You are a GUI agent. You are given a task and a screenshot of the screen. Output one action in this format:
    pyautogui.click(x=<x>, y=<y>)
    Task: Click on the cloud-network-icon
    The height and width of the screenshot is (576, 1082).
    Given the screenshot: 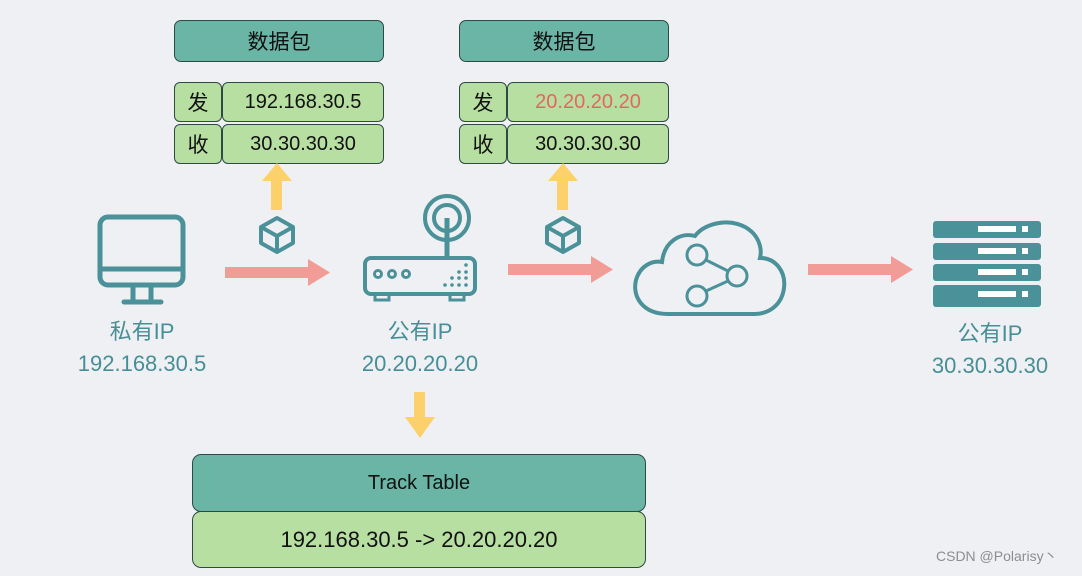 What is the action you would take?
    pyautogui.click(x=710, y=268)
    